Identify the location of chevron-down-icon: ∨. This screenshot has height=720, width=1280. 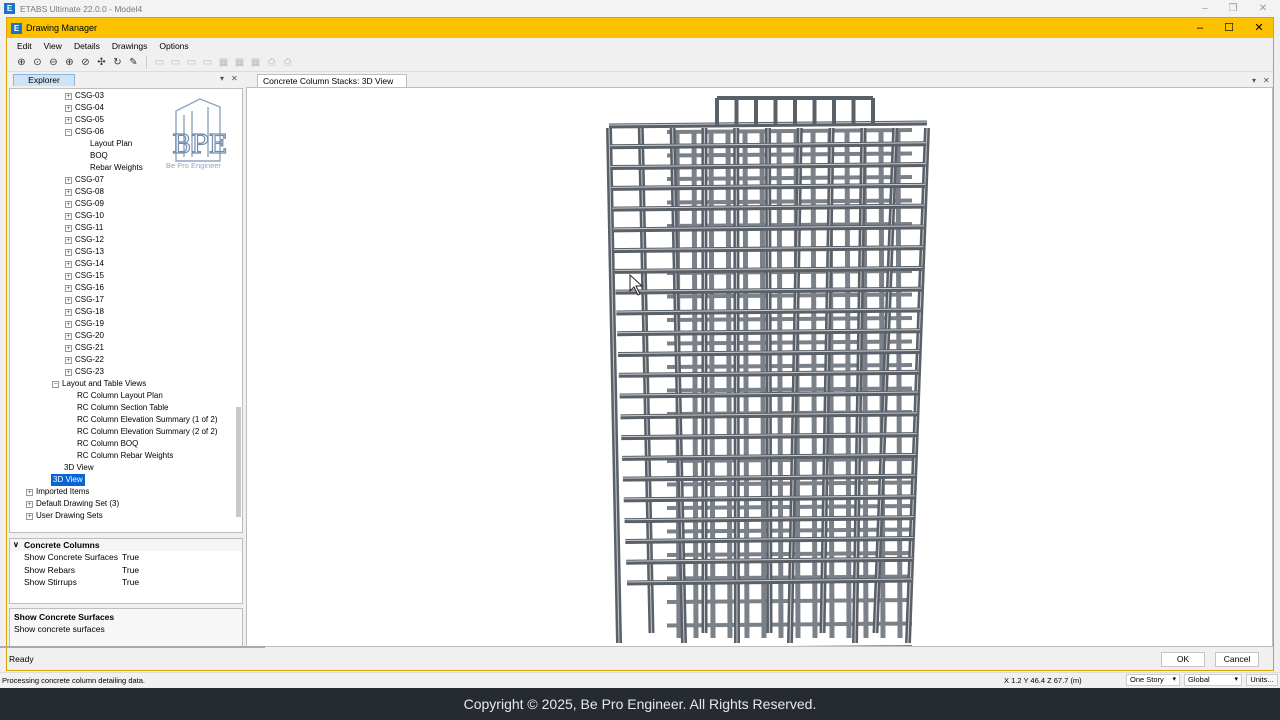
(16, 545).